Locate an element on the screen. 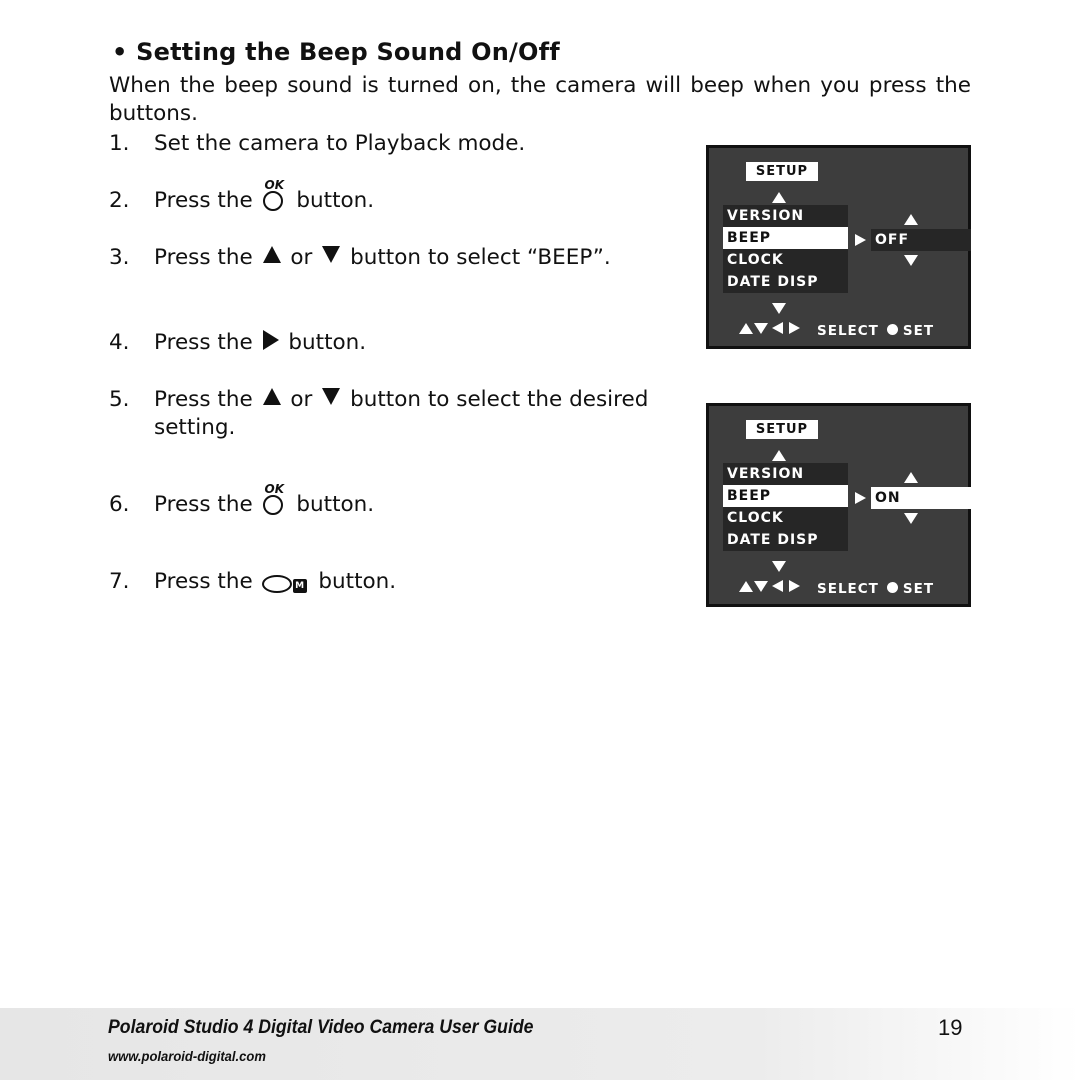  step-1: 1. Set the camera to Playback mode. is located at coordinates (317, 144).